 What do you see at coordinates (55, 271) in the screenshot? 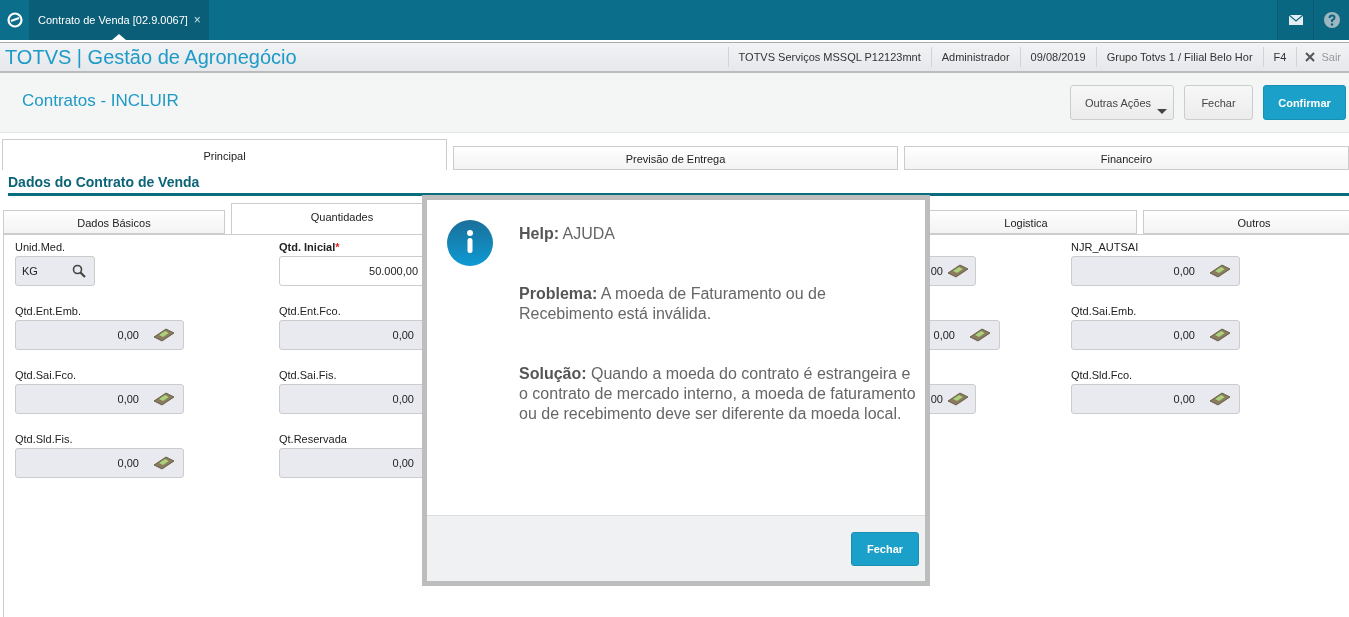
I see `lookup-field: KG` at bounding box center [55, 271].